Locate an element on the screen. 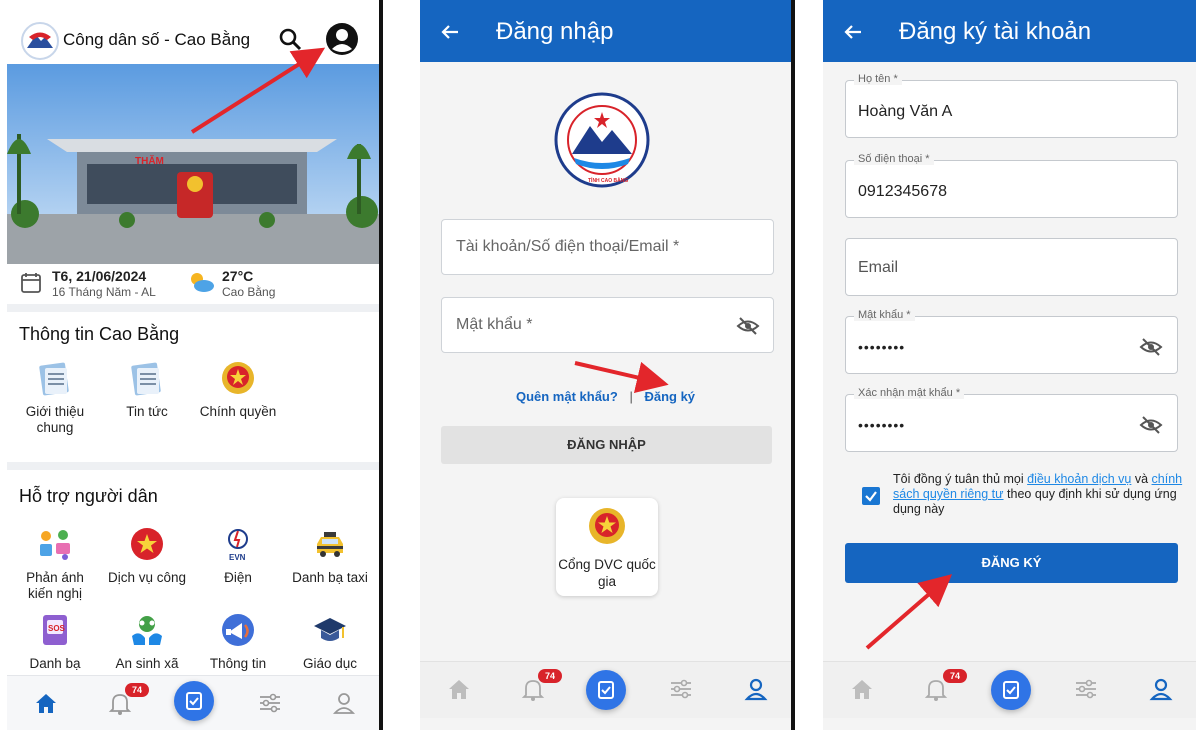 Image resolution: width=1196 pixels, height=730 pixels. tile-label: Điện is located at coordinates (238, 577).